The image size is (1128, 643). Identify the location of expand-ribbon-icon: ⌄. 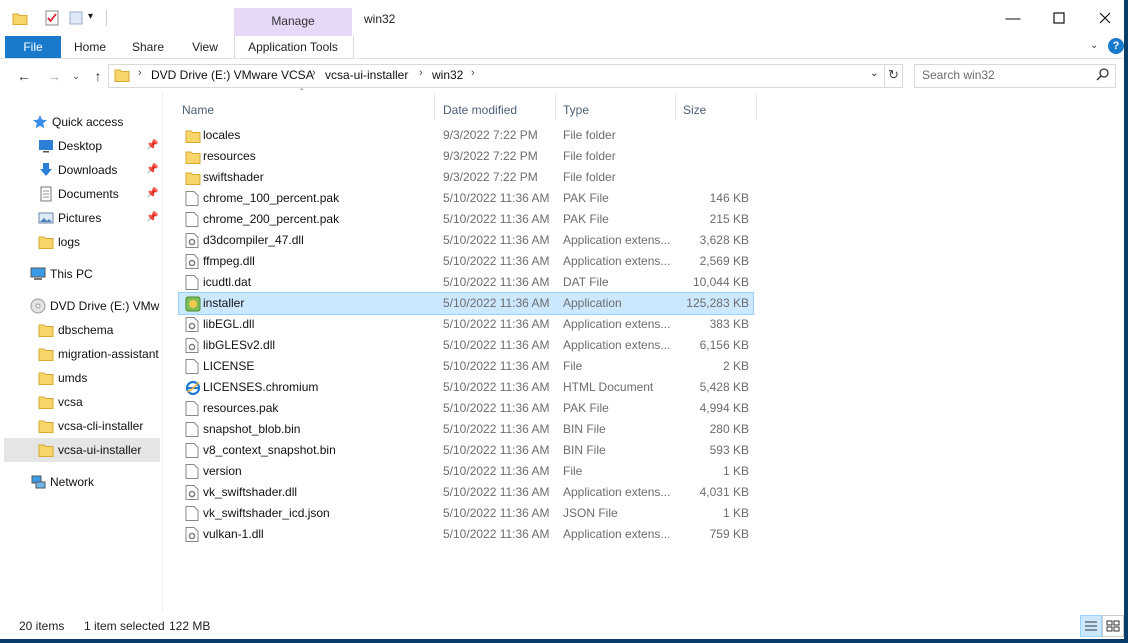
(1094, 45).